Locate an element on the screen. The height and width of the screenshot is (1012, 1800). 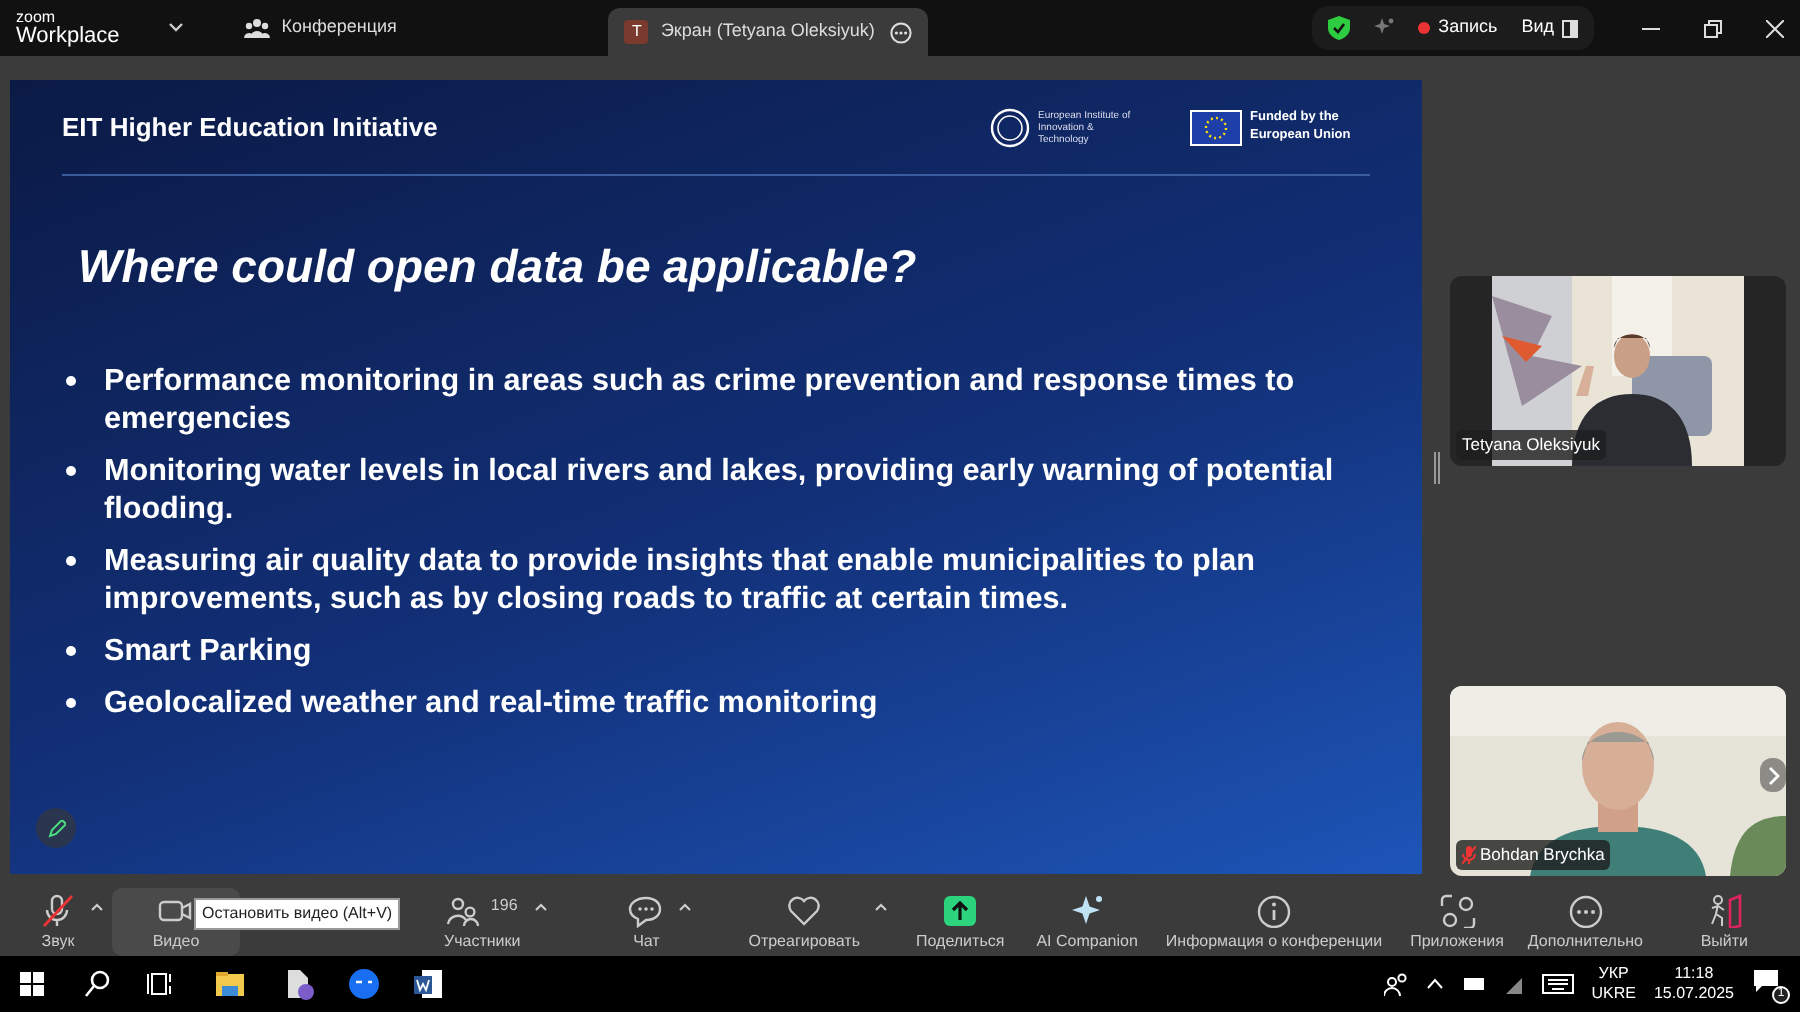
toolbar-button: Информация о конференции is located at coordinates (1274, 922).